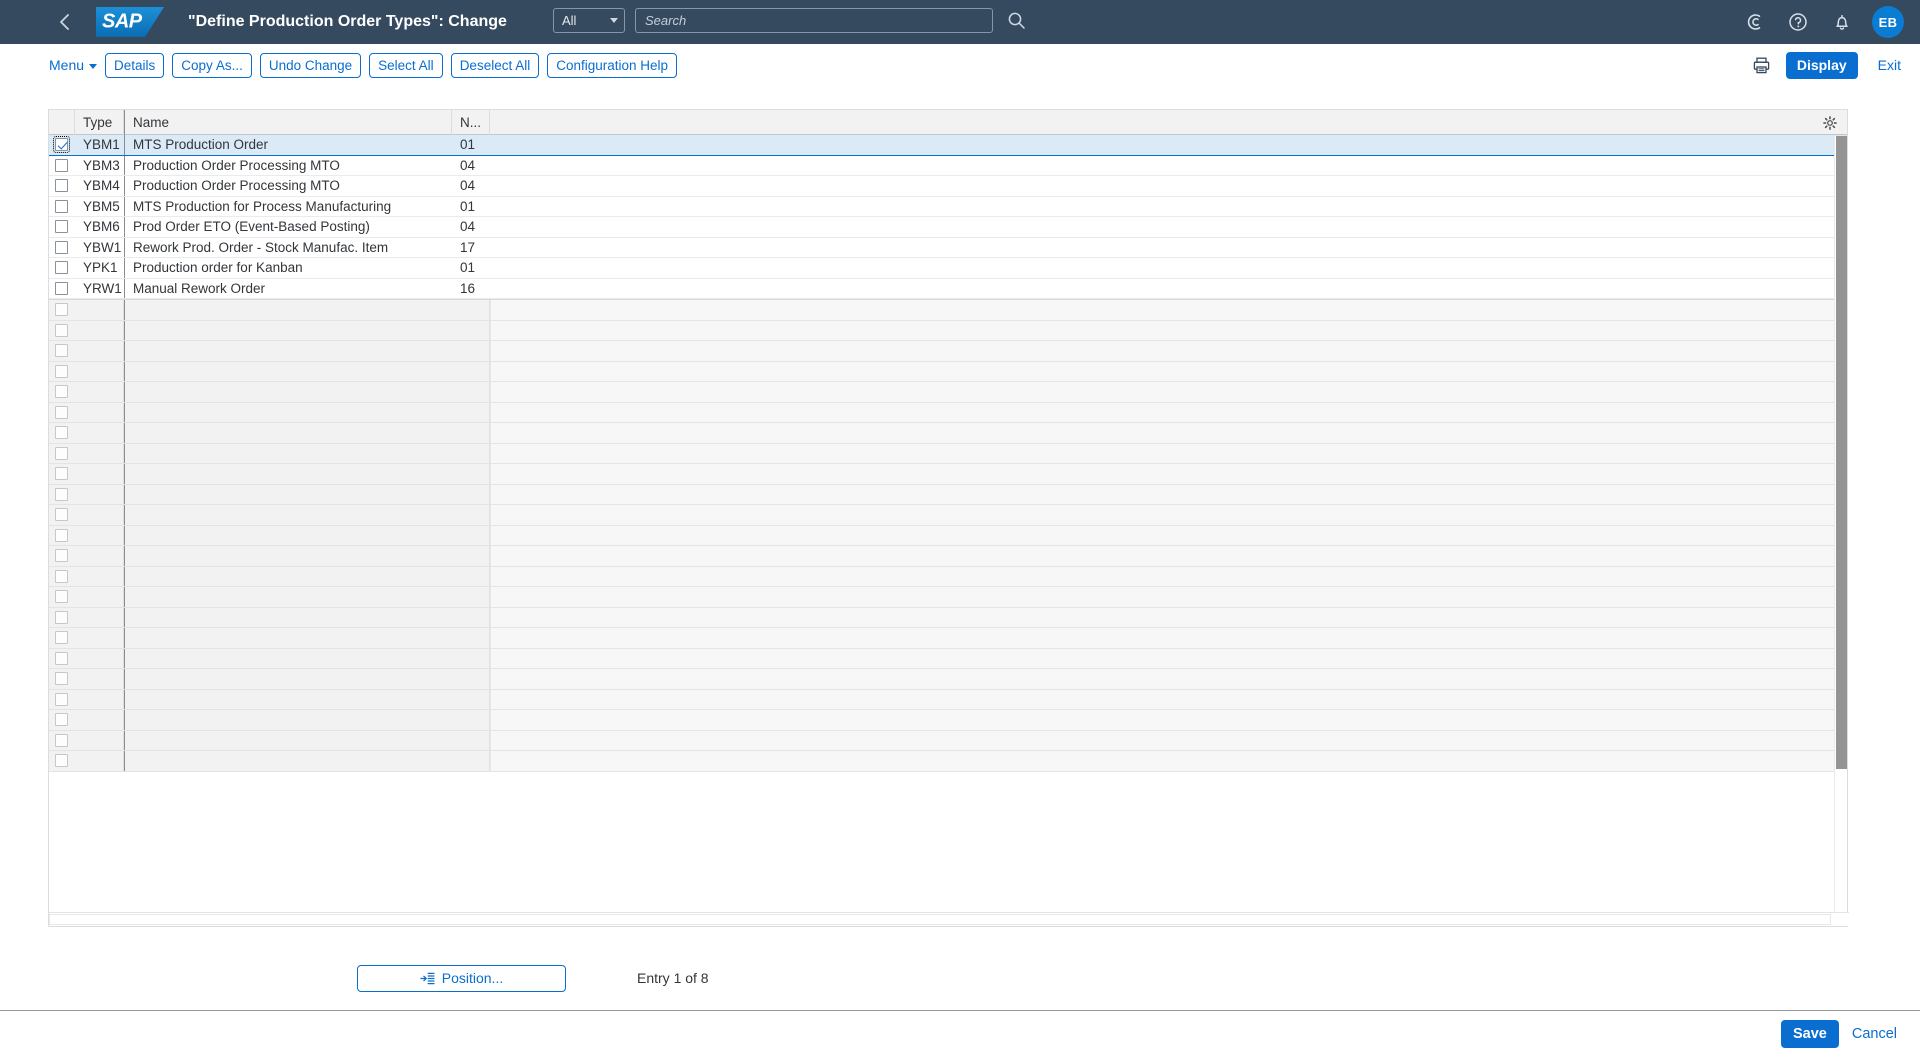 The image size is (1920, 1057). What do you see at coordinates (948, 299) in the screenshot?
I see `data-block-separator` at bounding box center [948, 299].